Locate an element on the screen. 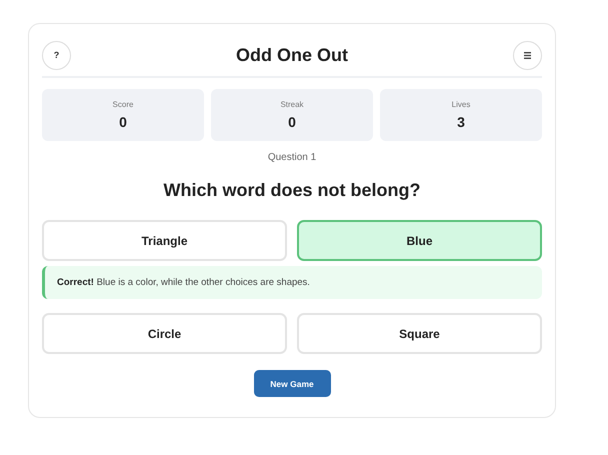 This screenshot has width=608, height=455. help-button: ? is located at coordinates (56, 55).